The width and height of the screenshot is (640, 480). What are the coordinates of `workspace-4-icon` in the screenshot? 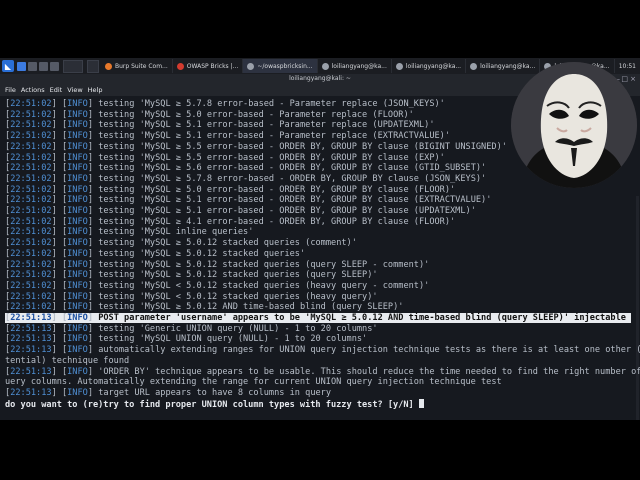 It's located at (54, 66).